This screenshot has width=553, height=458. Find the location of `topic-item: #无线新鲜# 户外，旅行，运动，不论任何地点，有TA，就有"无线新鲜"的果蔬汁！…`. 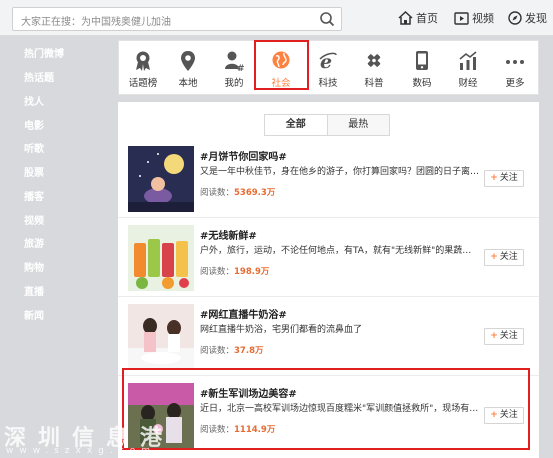

topic-item: #无线新鲜# 户外，旅行，运动，不论任何地点，有TA，就有"无线新鲜"的果蔬汁！… is located at coordinates (328, 258).